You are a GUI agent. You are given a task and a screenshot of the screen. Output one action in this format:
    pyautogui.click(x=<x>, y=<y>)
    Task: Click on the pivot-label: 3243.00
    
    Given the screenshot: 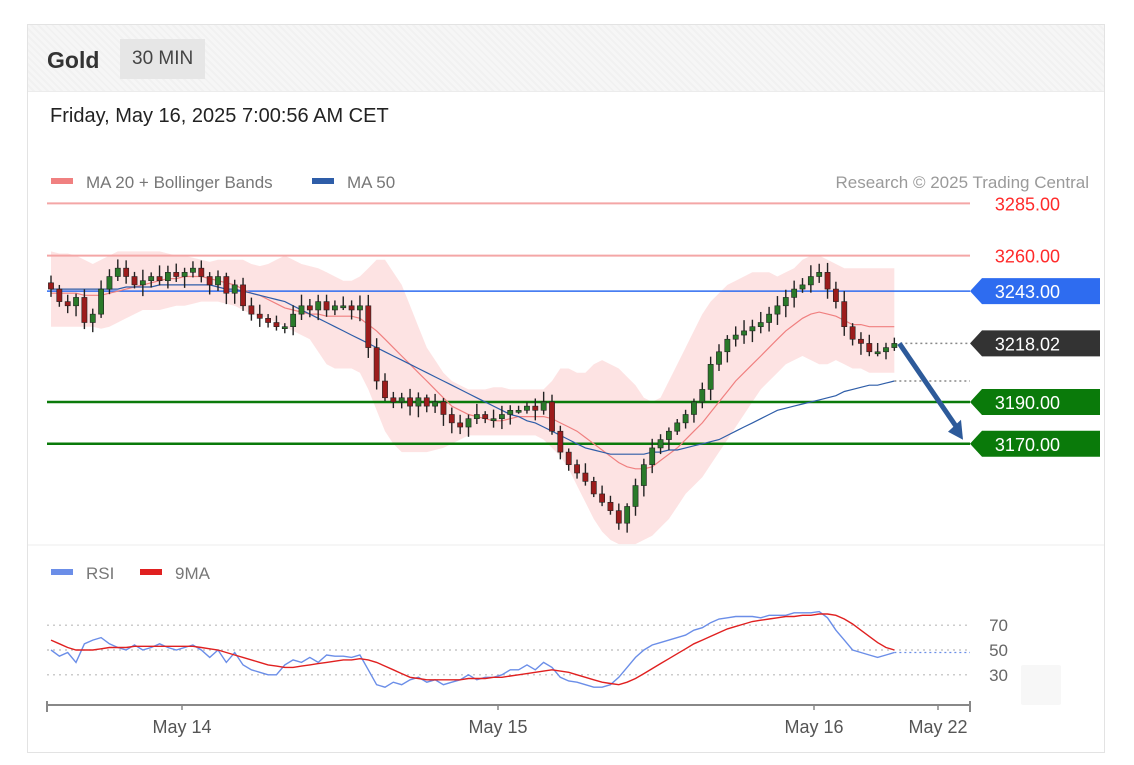 What is the action you would take?
    pyautogui.click(x=1027, y=292)
    